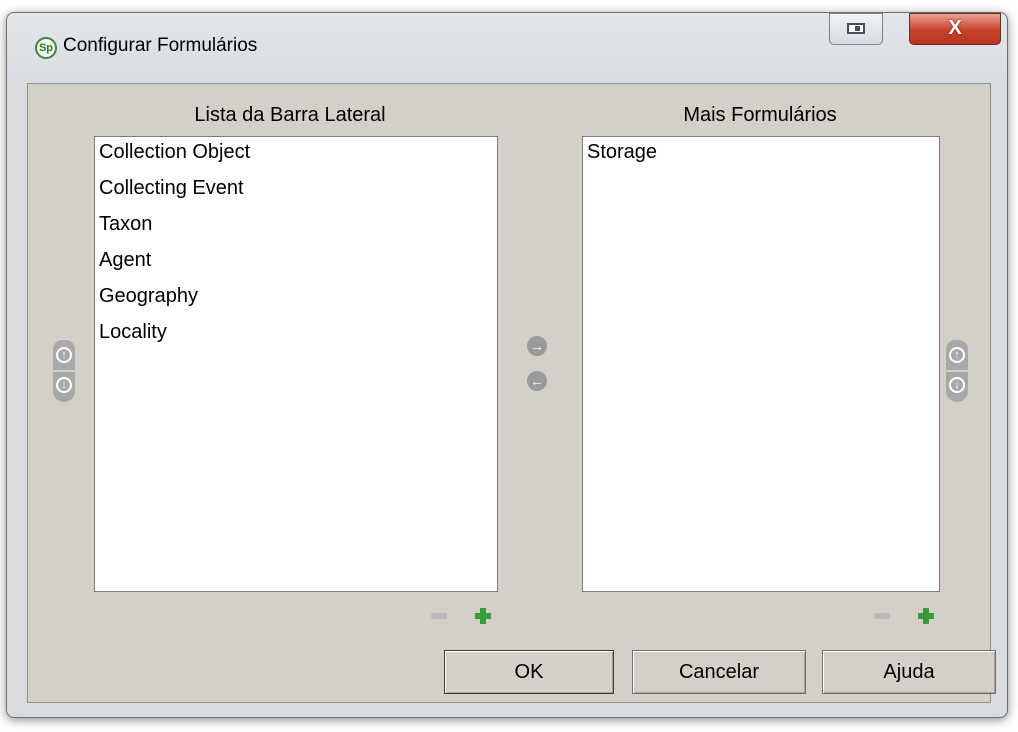 The width and height of the screenshot is (1018, 732). Describe the element at coordinates (296, 191) in the screenshot. I see `list-item: Collecting Event` at that location.